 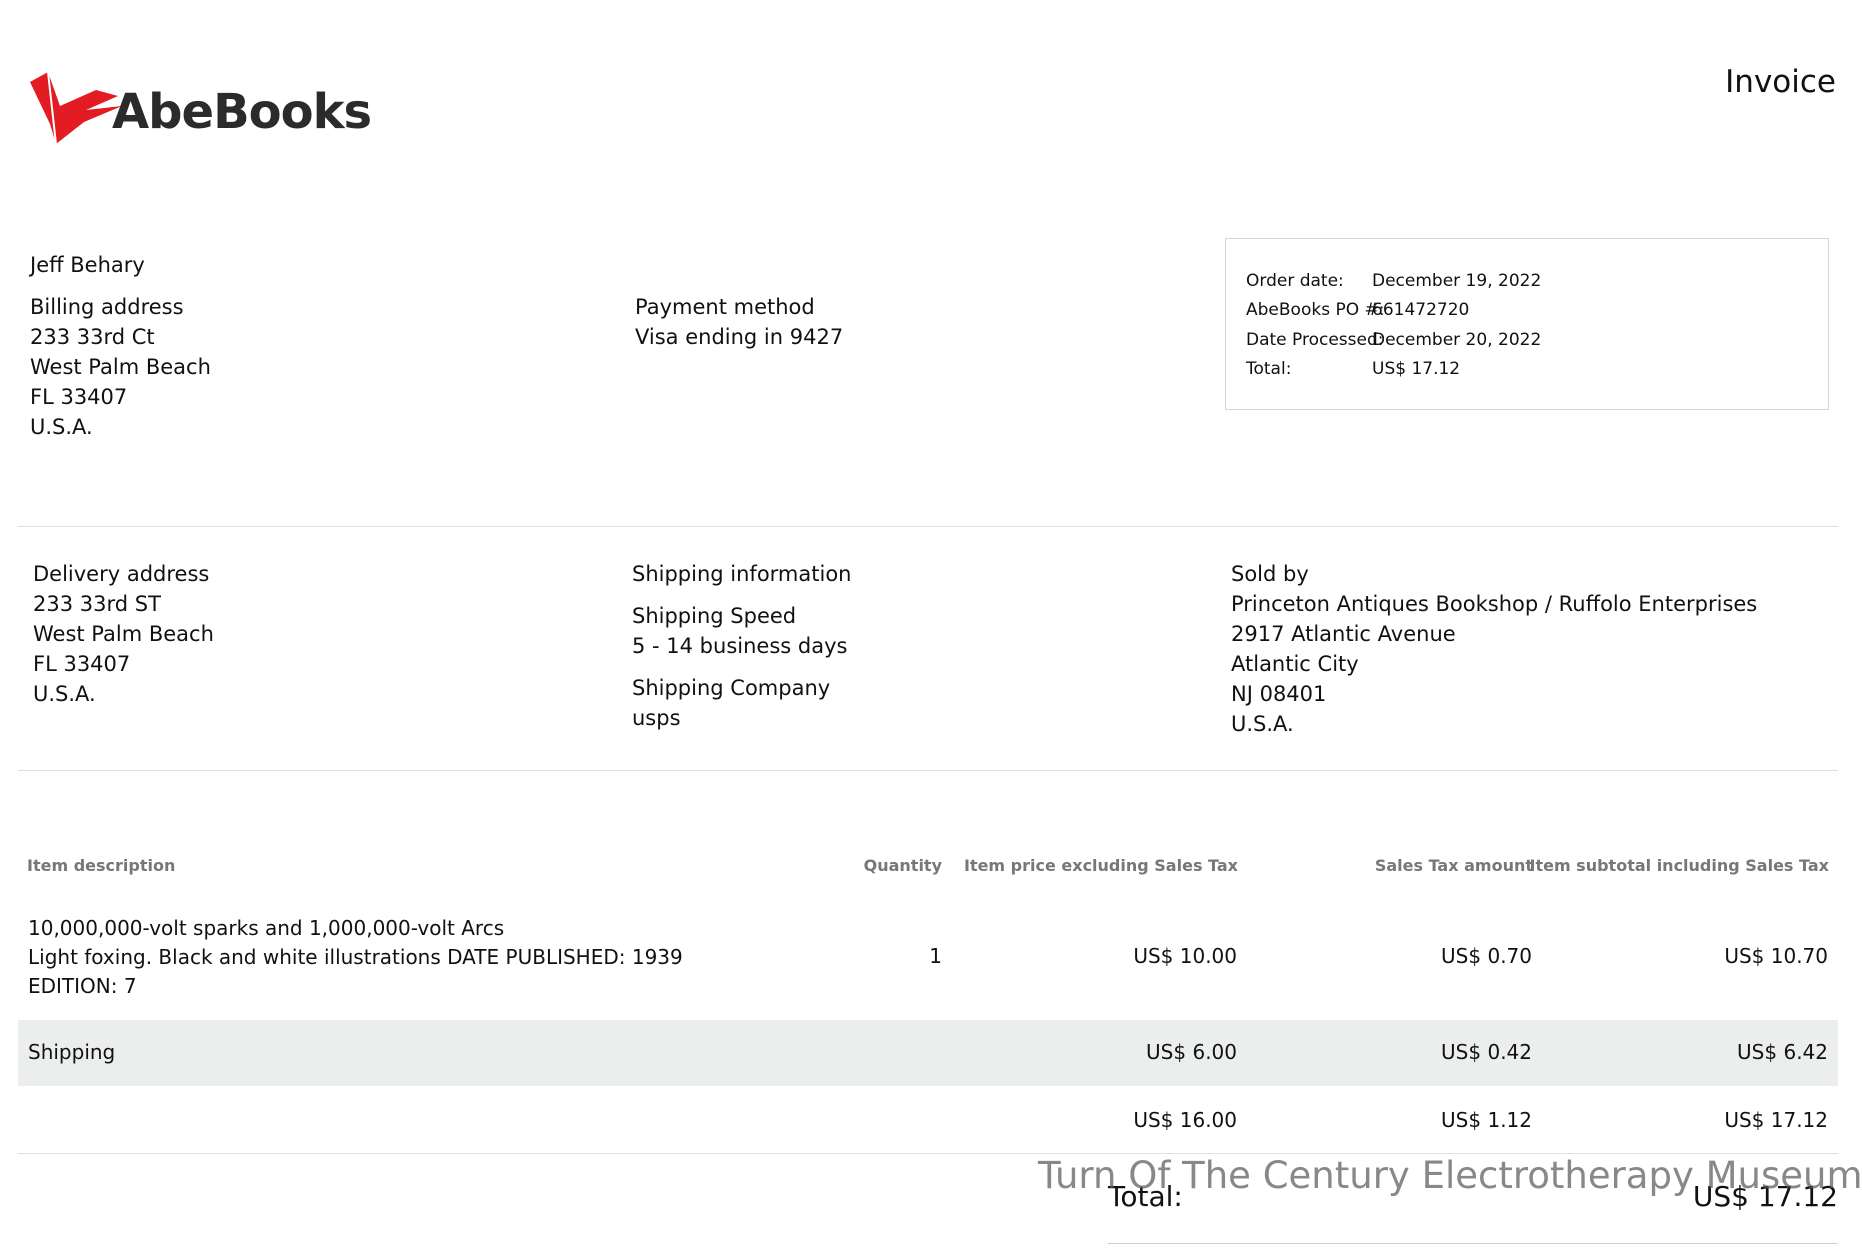 I want to click on item-edition: EDITION: 7, so click(x=82, y=986).